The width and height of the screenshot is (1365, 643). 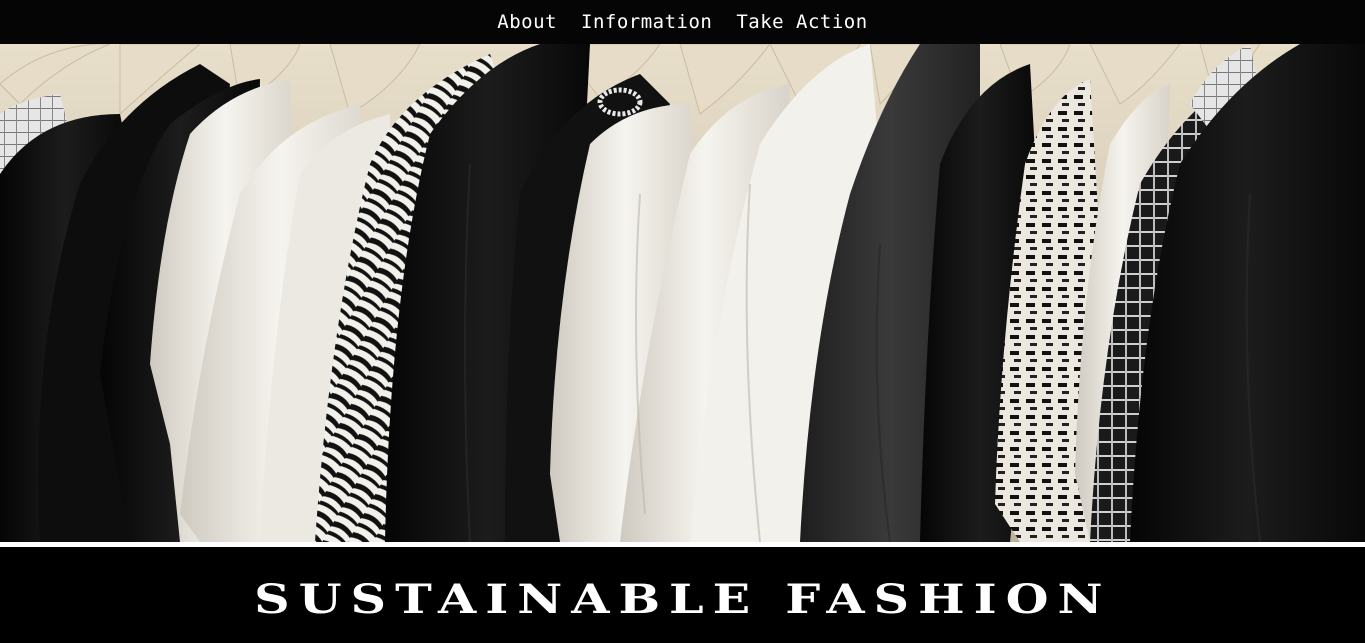 What do you see at coordinates (646, 22) in the screenshot?
I see `nav-link-information: Information` at bounding box center [646, 22].